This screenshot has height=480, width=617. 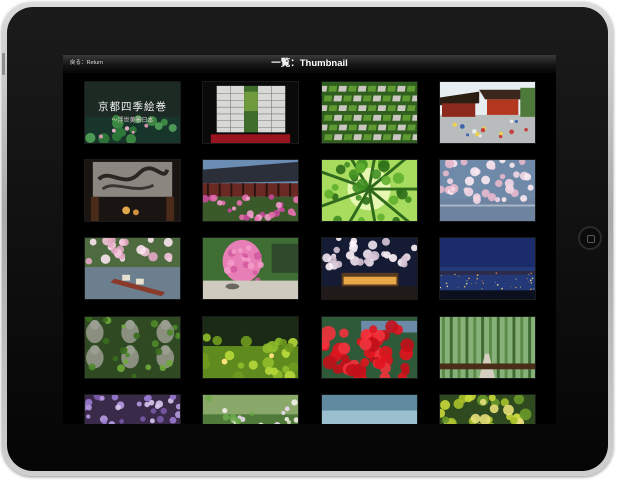 I want to click on thumb-checkerboard-moss-garden, so click(x=369, y=112).